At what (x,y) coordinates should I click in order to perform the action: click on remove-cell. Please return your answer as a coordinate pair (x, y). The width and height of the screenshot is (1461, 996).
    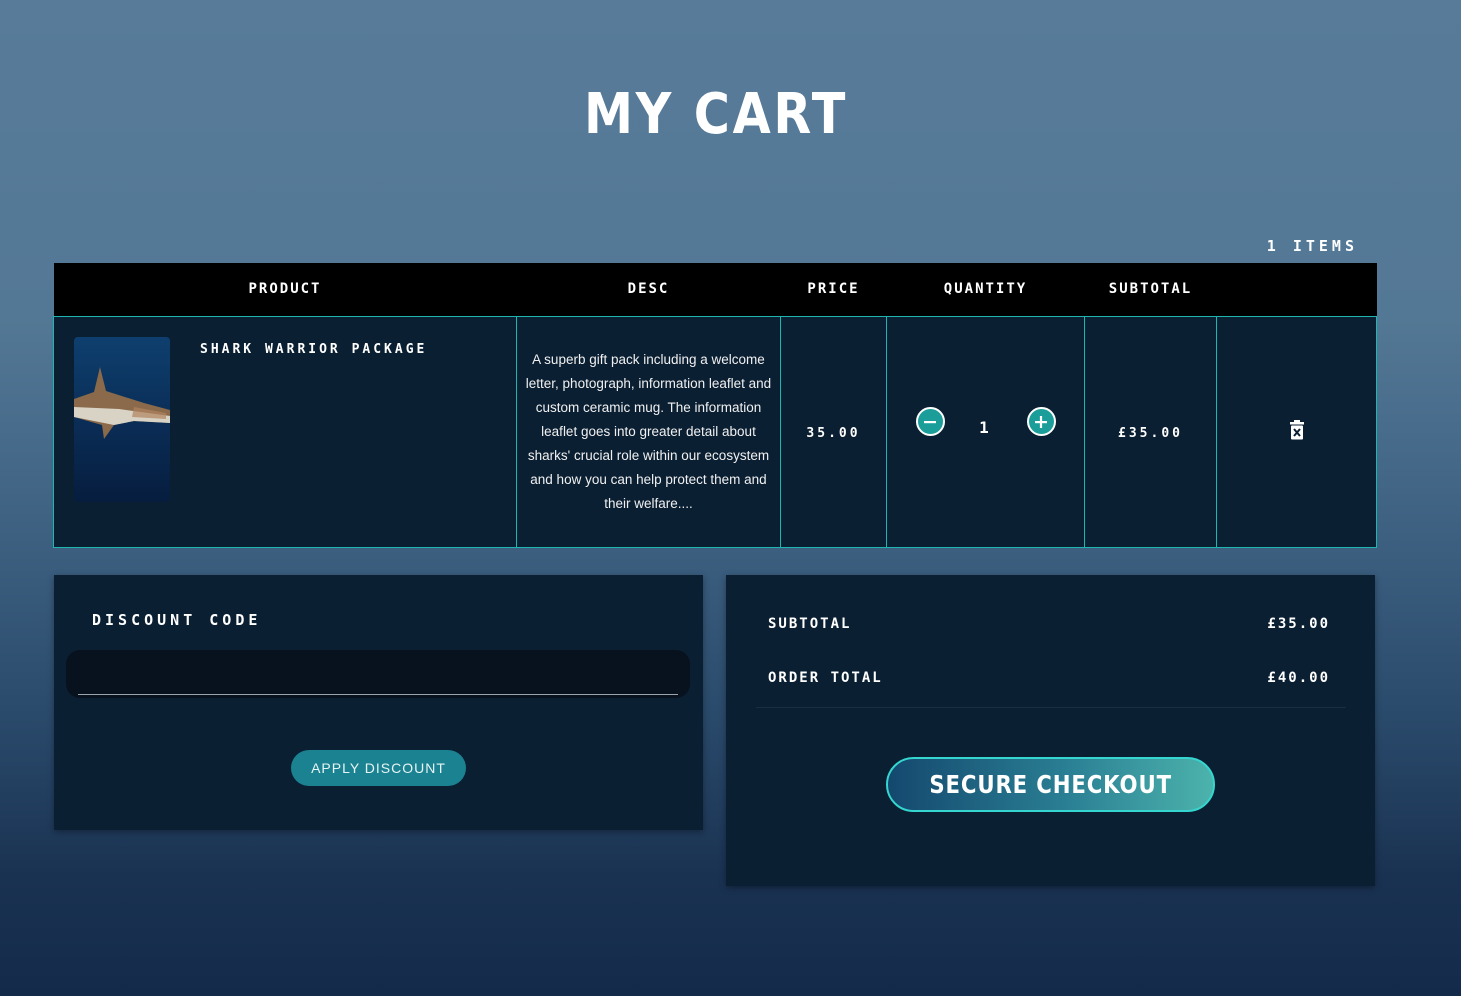
    Looking at the image, I should click on (1296, 431).